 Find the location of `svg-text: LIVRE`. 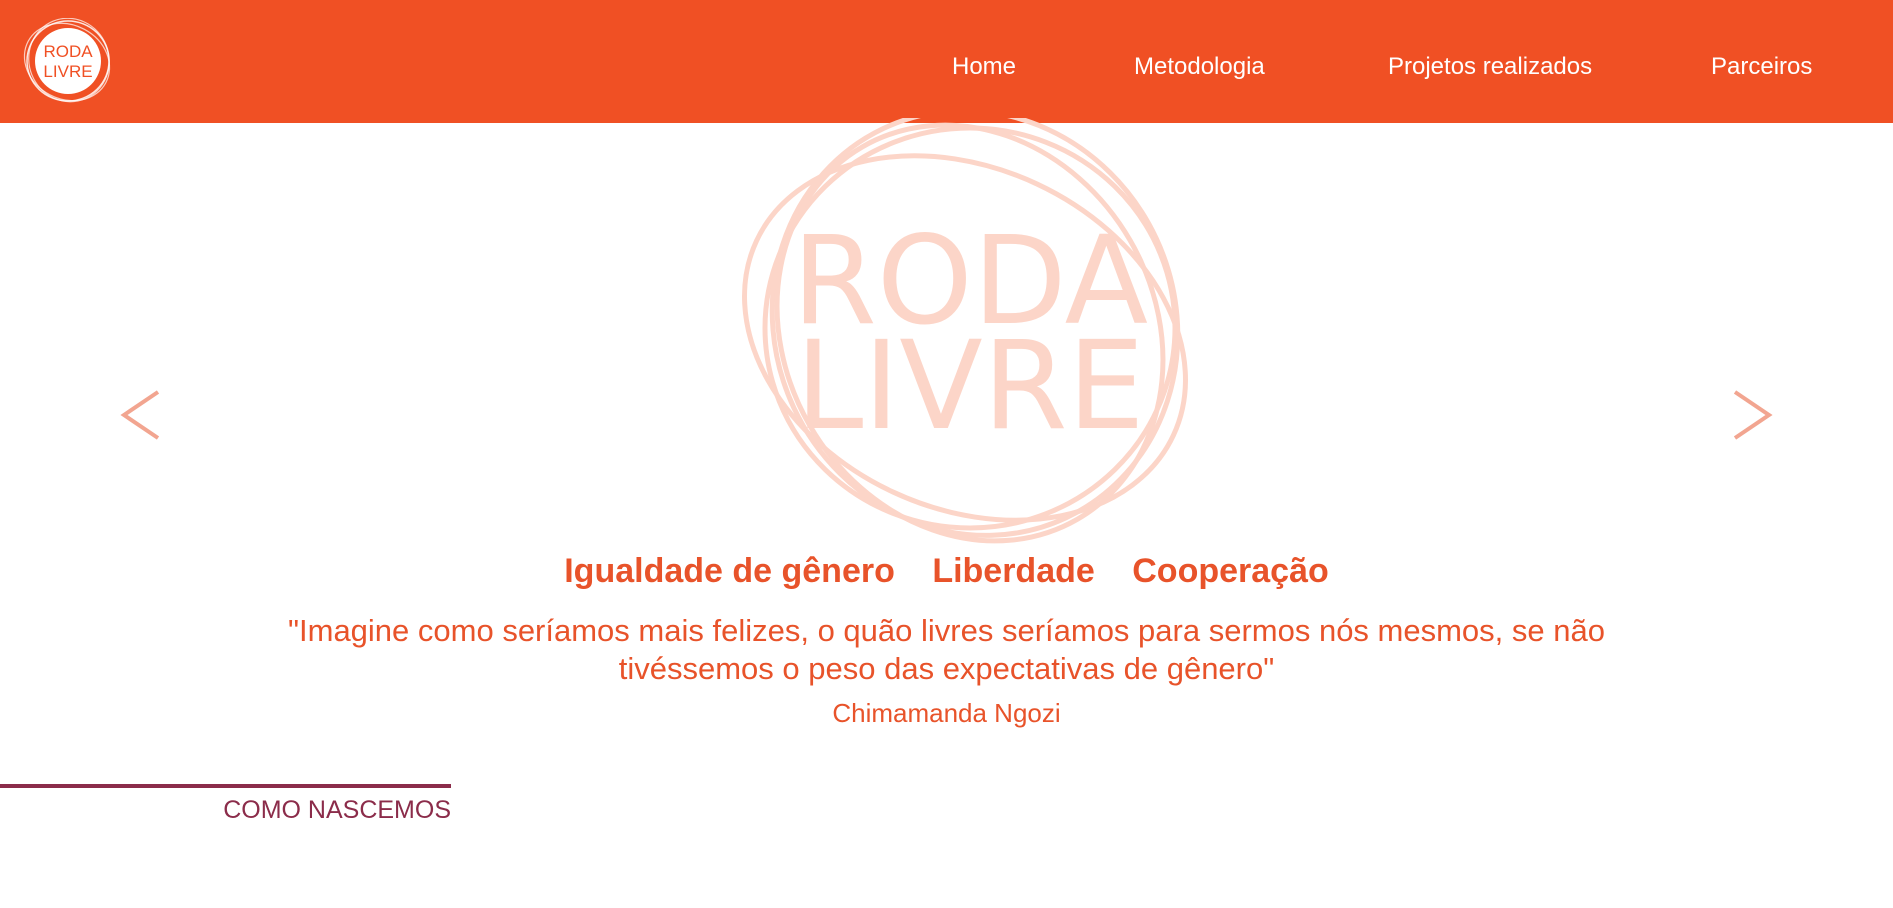

svg-text: LIVRE is located at coordinates (969, 386).